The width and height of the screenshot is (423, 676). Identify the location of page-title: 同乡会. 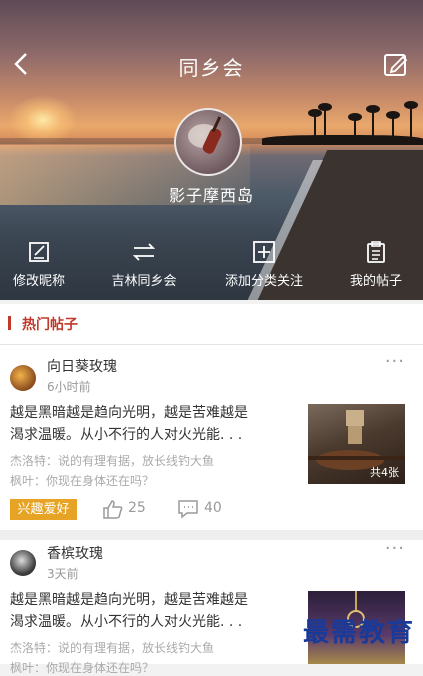
(211, 68).